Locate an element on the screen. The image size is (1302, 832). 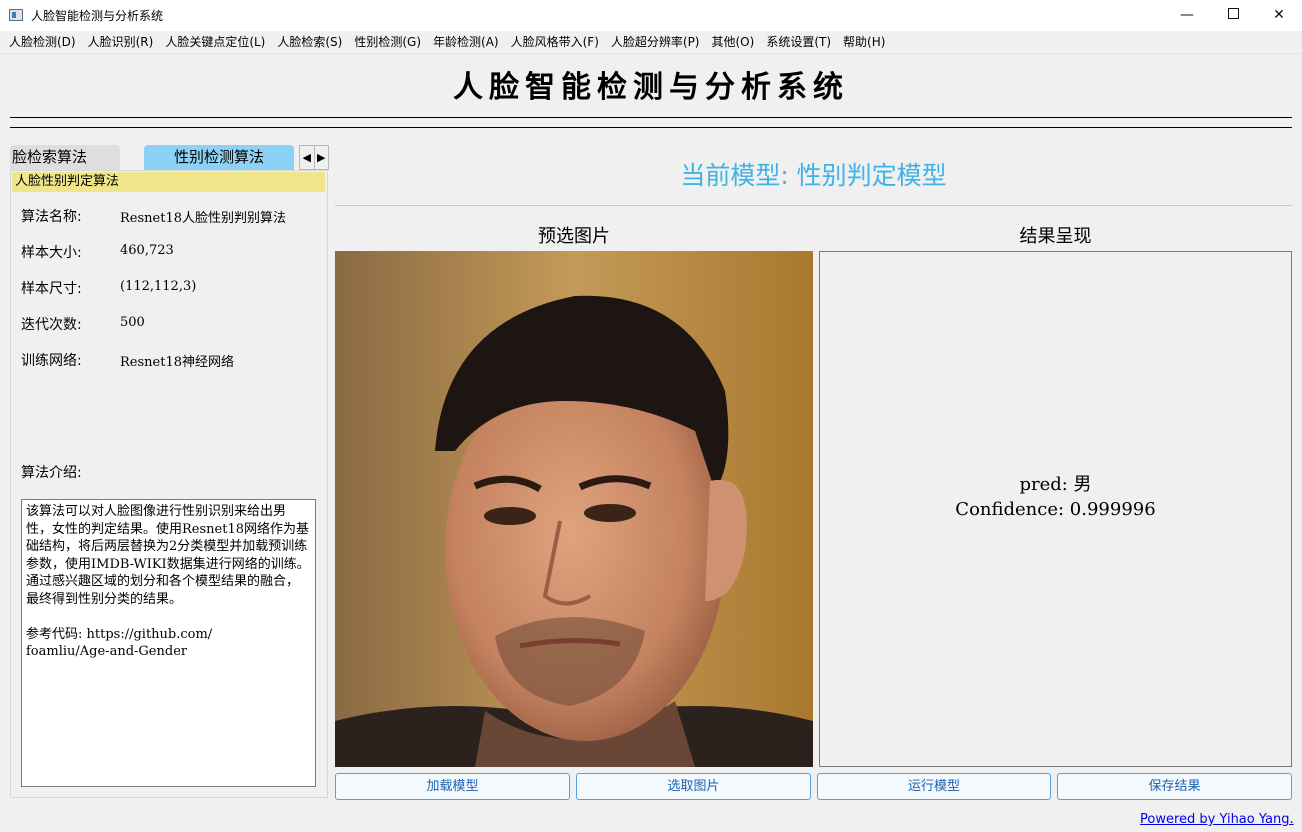
close-button: ✕ is located at coordinates (1279, 15).